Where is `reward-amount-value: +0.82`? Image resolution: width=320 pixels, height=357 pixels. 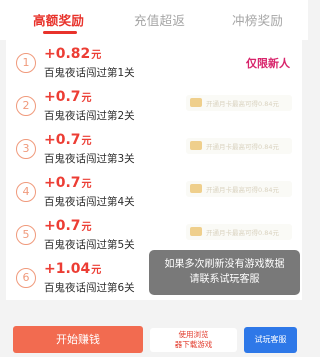 reward-amount-value: +0.82 is located at coordinates (67, 54).